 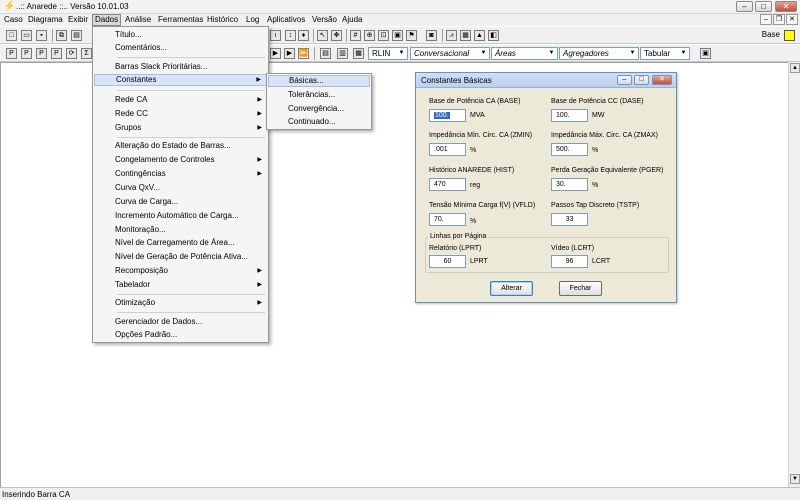 I want to click on run-pwf4-icon: P, so click(x=56, y=53).